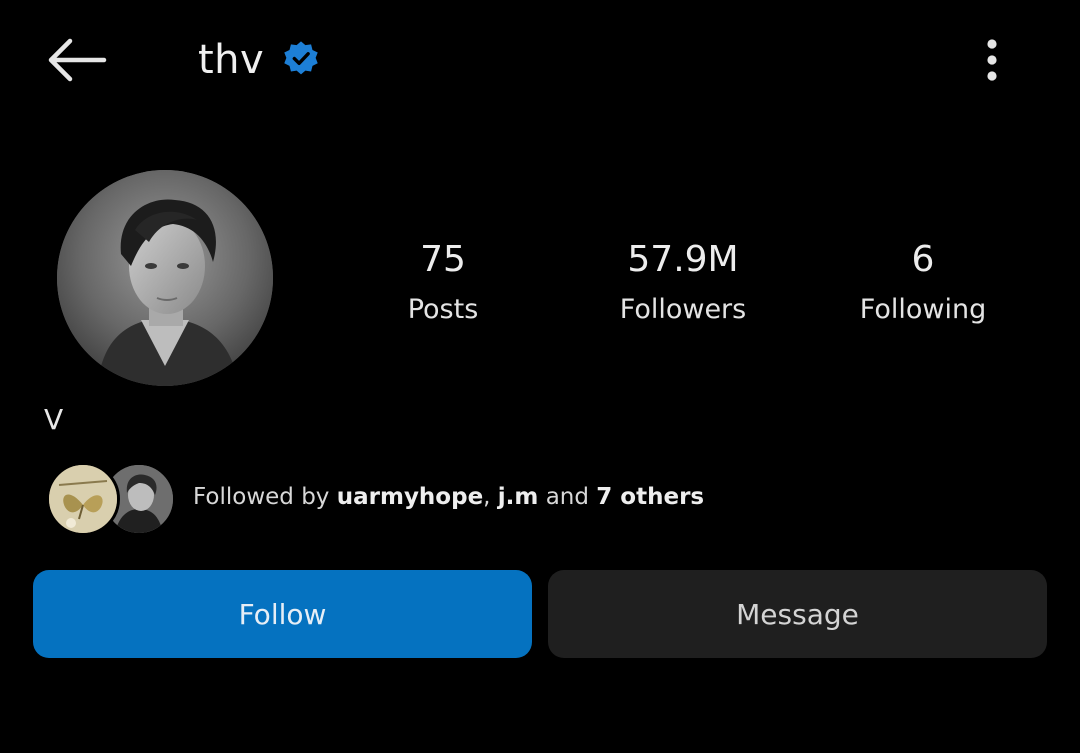 The image size is (1080, 753). I want to click on followed-by-user-2: j.m, so click(518, 497).